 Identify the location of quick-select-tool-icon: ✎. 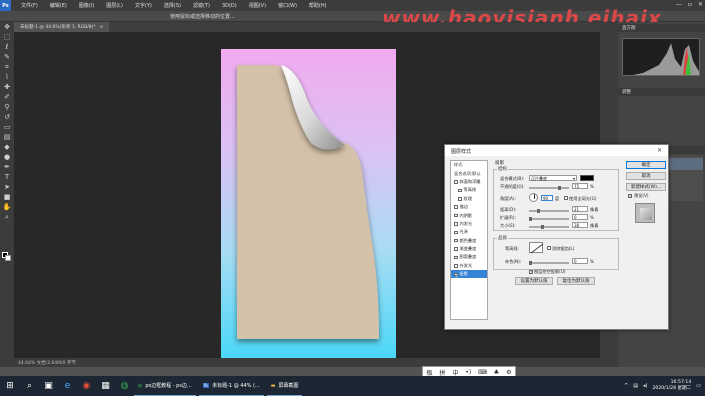
(7, 57).